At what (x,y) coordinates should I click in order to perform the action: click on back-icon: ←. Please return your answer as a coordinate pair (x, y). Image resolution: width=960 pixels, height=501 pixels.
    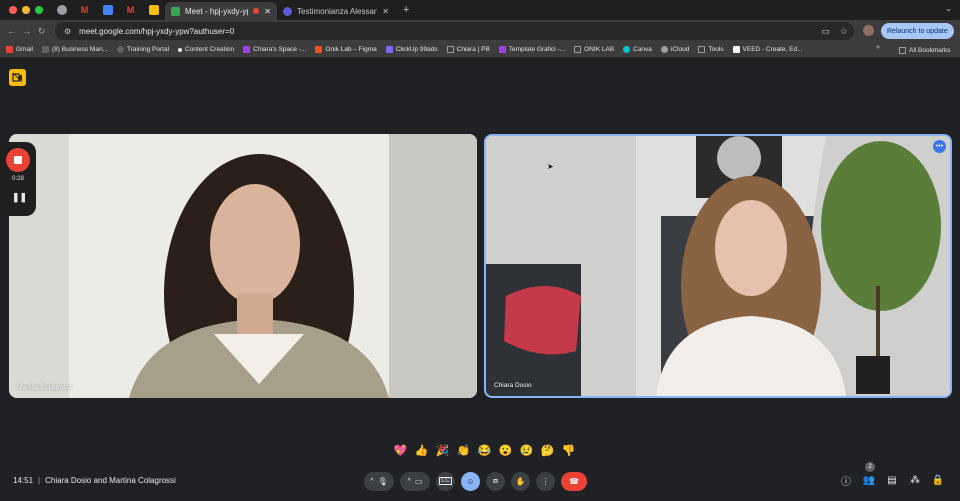
    Looking at the image, I should click on (11, 31).